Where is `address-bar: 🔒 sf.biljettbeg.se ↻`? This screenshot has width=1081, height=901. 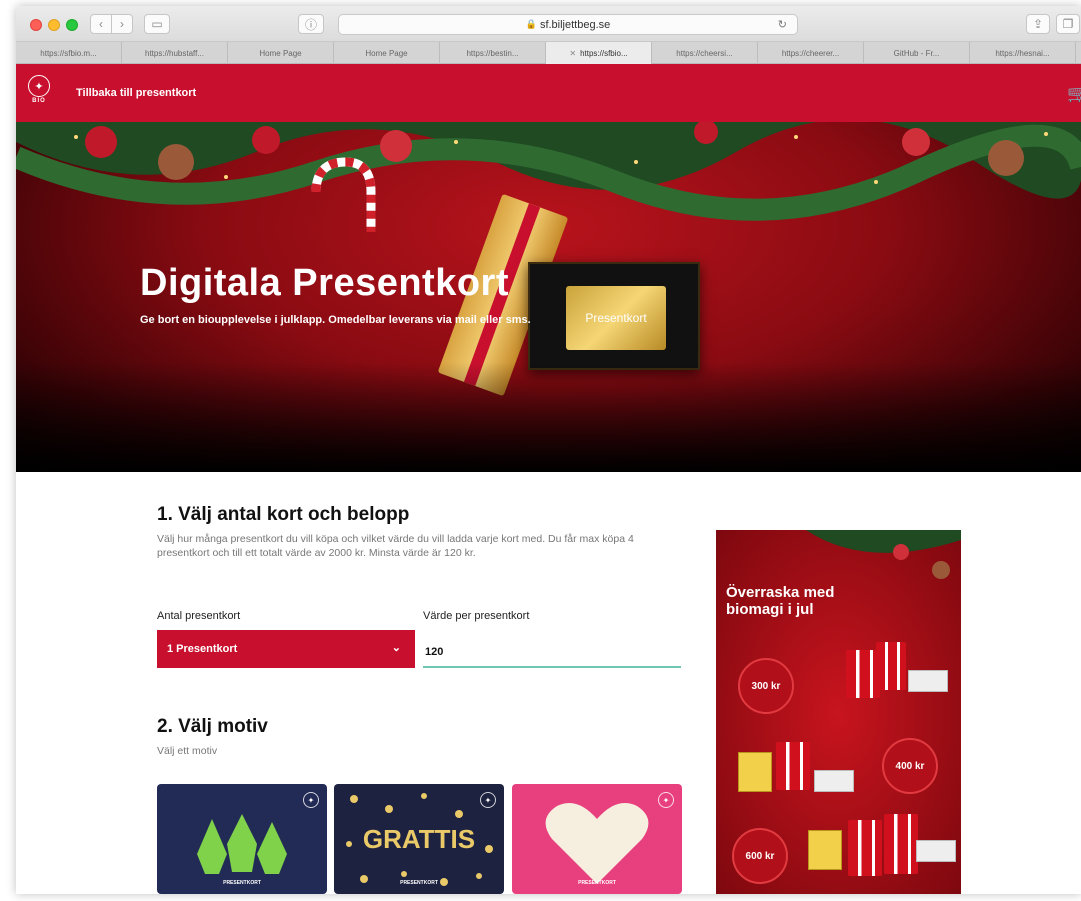
address-bar: 🔒 sf.biljettbeg.se ↻ is located at coordinates (568, 24).